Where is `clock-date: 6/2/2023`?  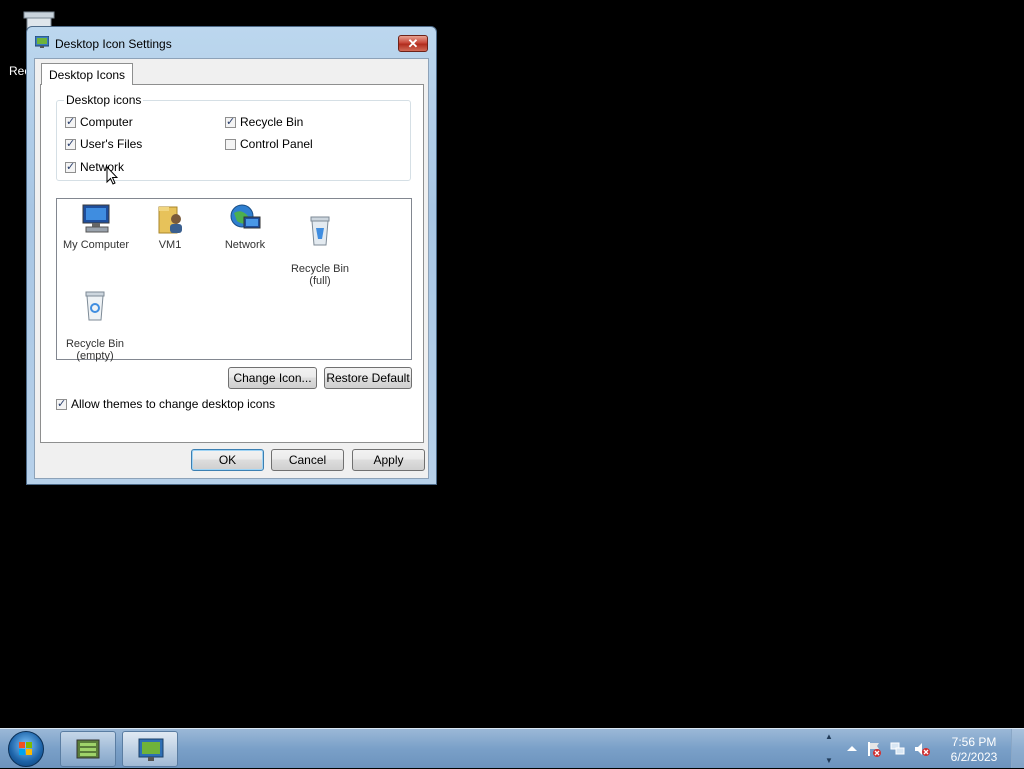
clock-date: 6/2/2023 is located at coordinates (974, 757).